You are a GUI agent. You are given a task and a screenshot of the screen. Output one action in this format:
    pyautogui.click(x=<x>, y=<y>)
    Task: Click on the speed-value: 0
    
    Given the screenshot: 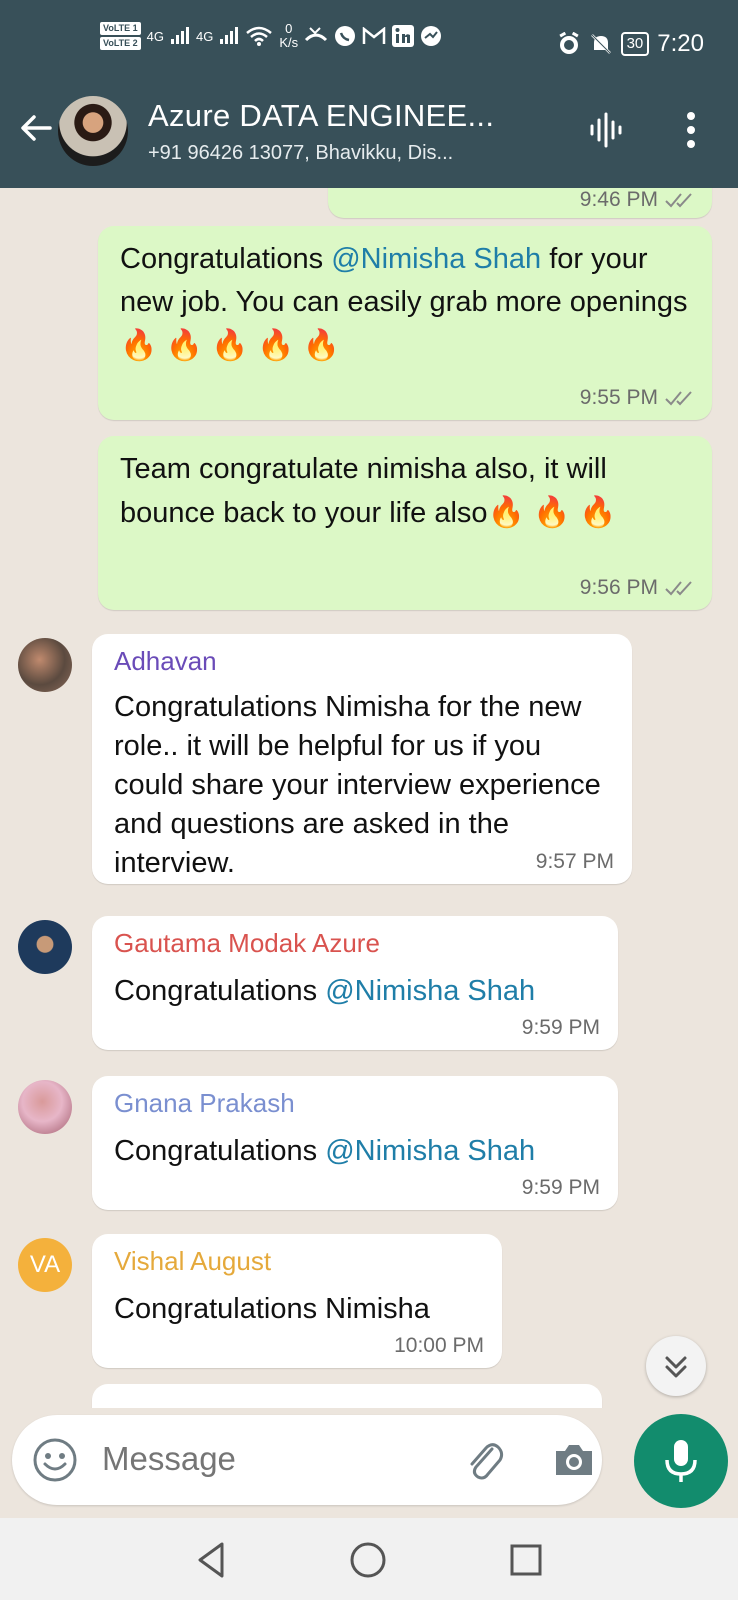 What is the action you would take?
    pyautogui.click(x=289, y=28)
    